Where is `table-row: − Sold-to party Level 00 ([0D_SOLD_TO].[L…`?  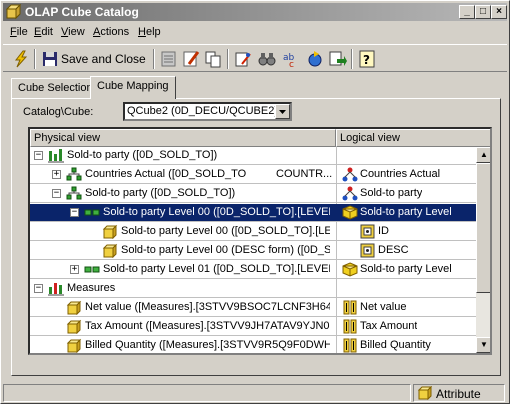
table-row: − Sold-to party Level 00 ([0D_SOLD_TO].[L… is located at coordinates (253, 213).